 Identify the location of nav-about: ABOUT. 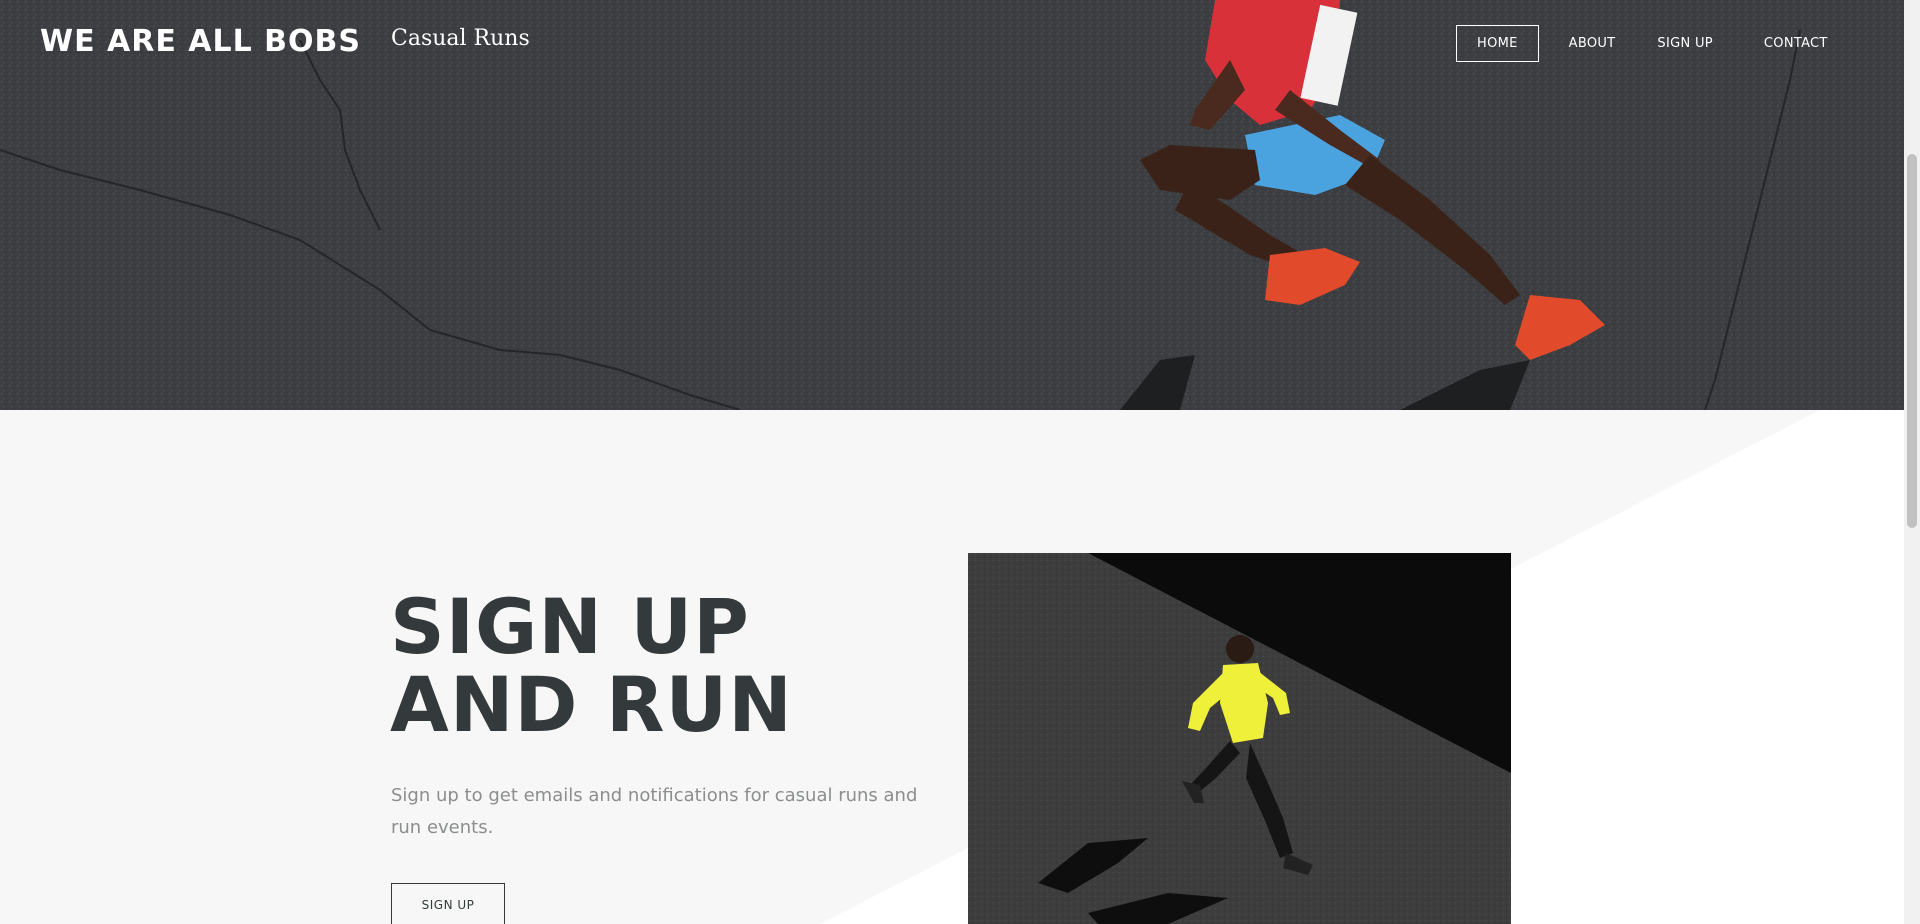
(1592, 43).